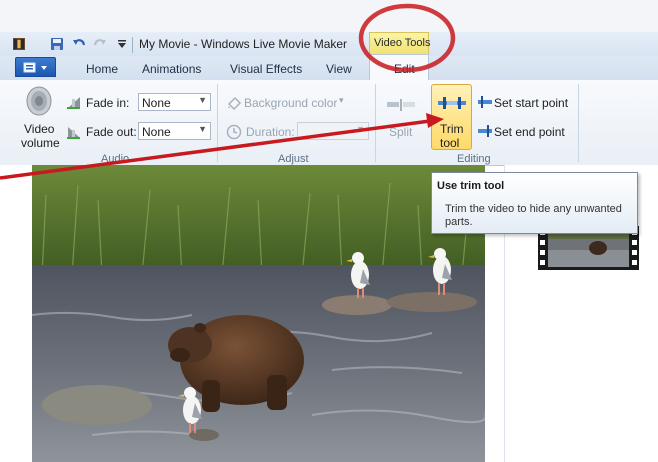 The width and height of the screenshot is (658, 462). I want to click on annotation-arrow-line, so click(215, 149).